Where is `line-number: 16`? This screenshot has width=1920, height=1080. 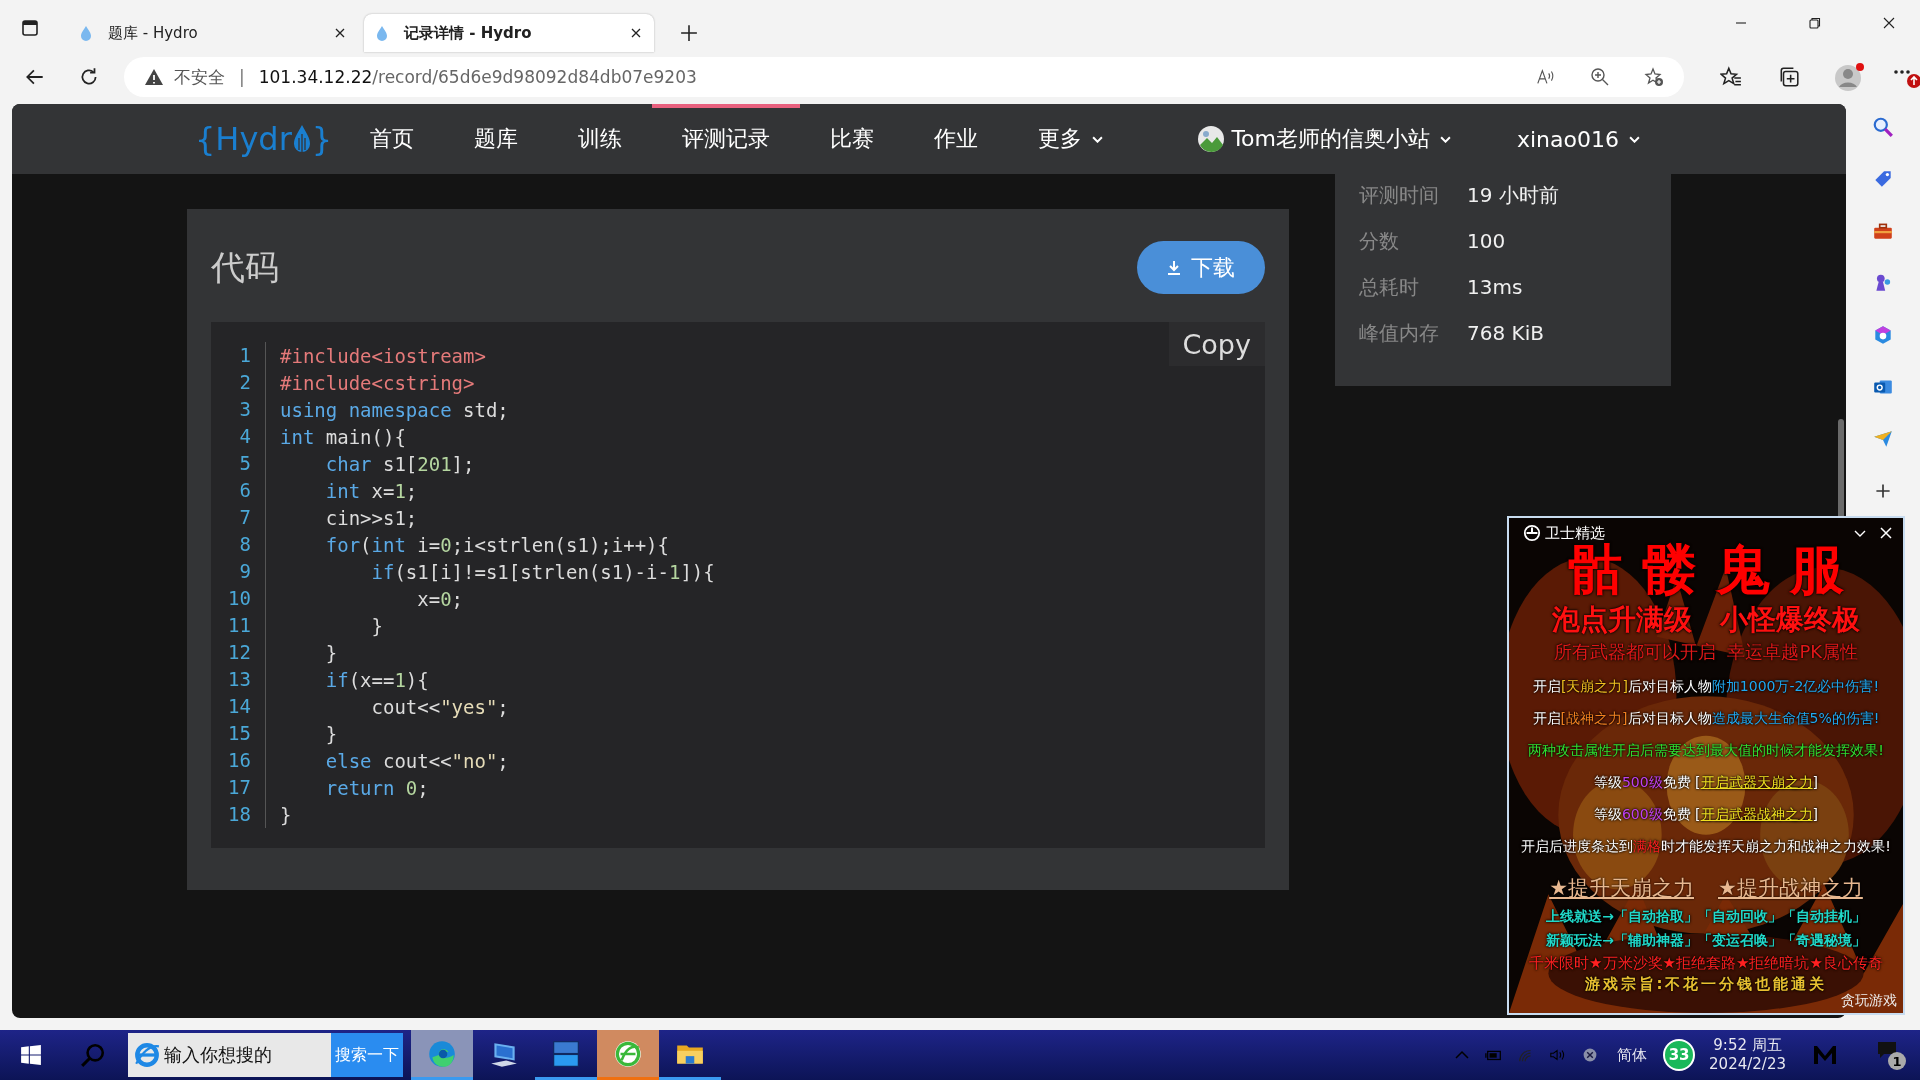 line-number: 16 is located at coordinates (238, 760).